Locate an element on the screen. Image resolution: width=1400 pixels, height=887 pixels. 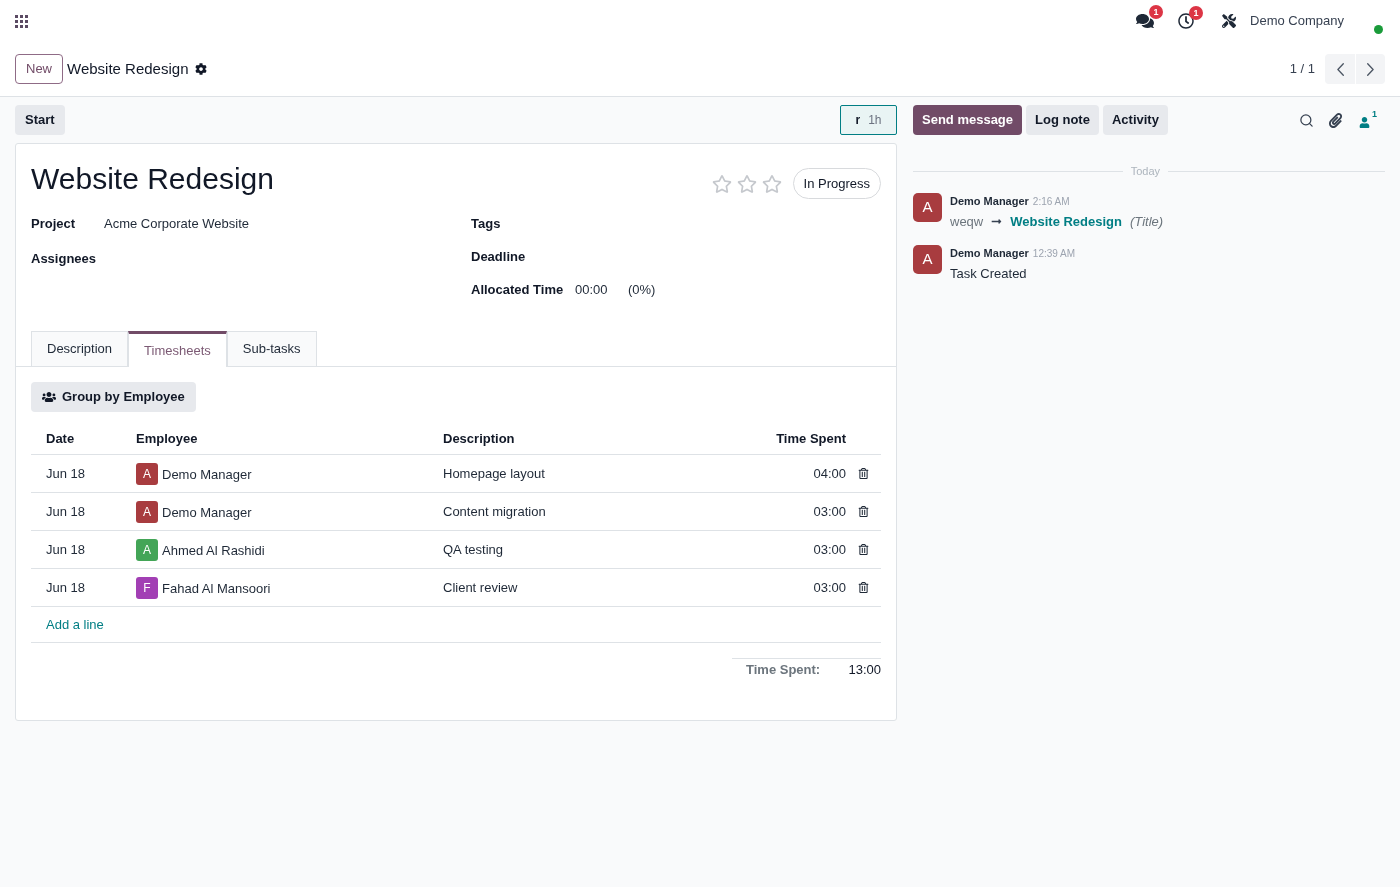
tab: Description is located at coordinates (80, 348).